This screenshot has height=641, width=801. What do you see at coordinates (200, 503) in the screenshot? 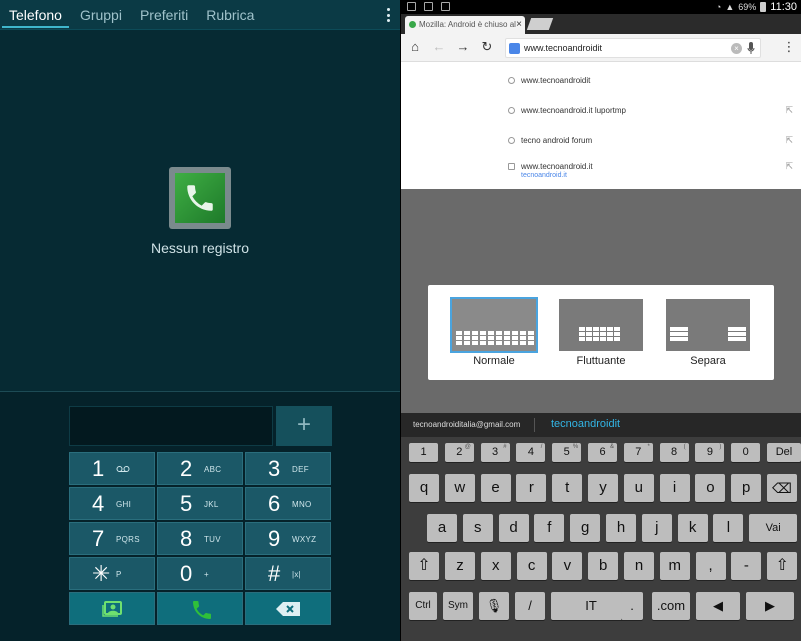
I see `dial-key-5: 5 JKL` at bounding box center [200, 503].